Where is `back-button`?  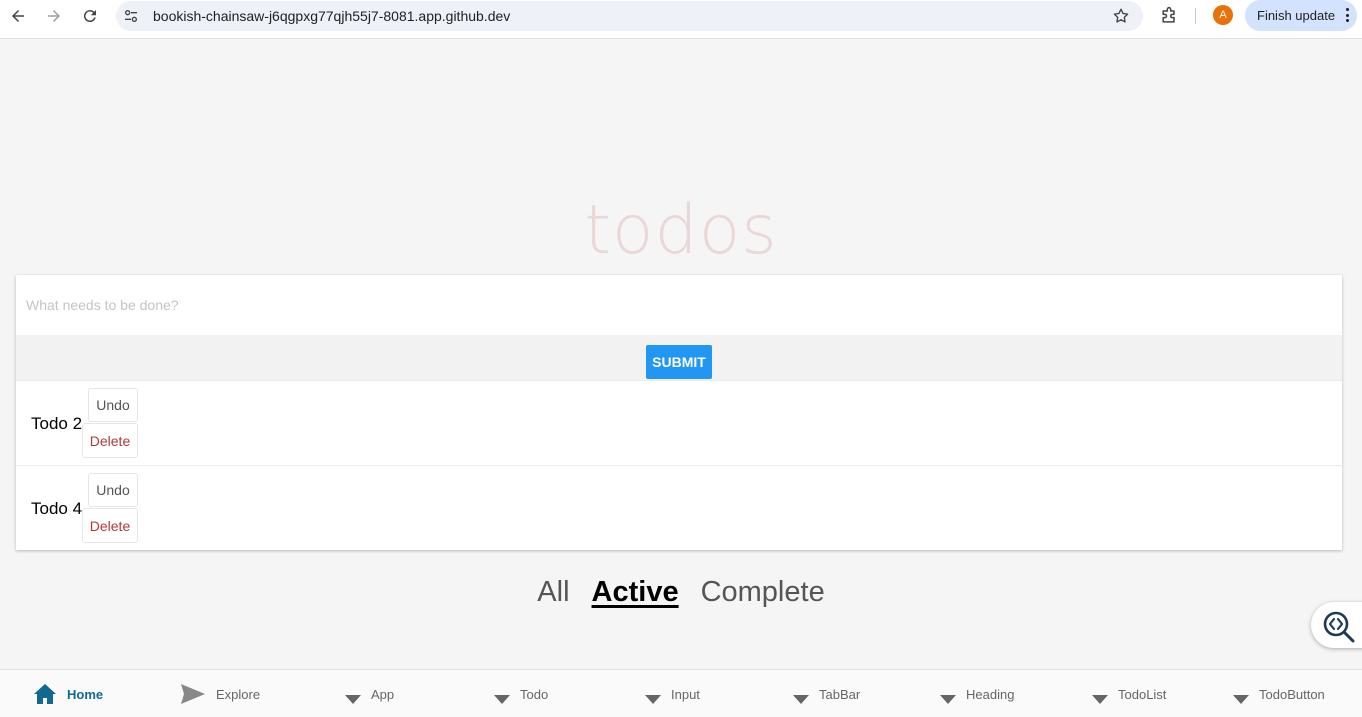
back-button is located at coordinates (18, 16).